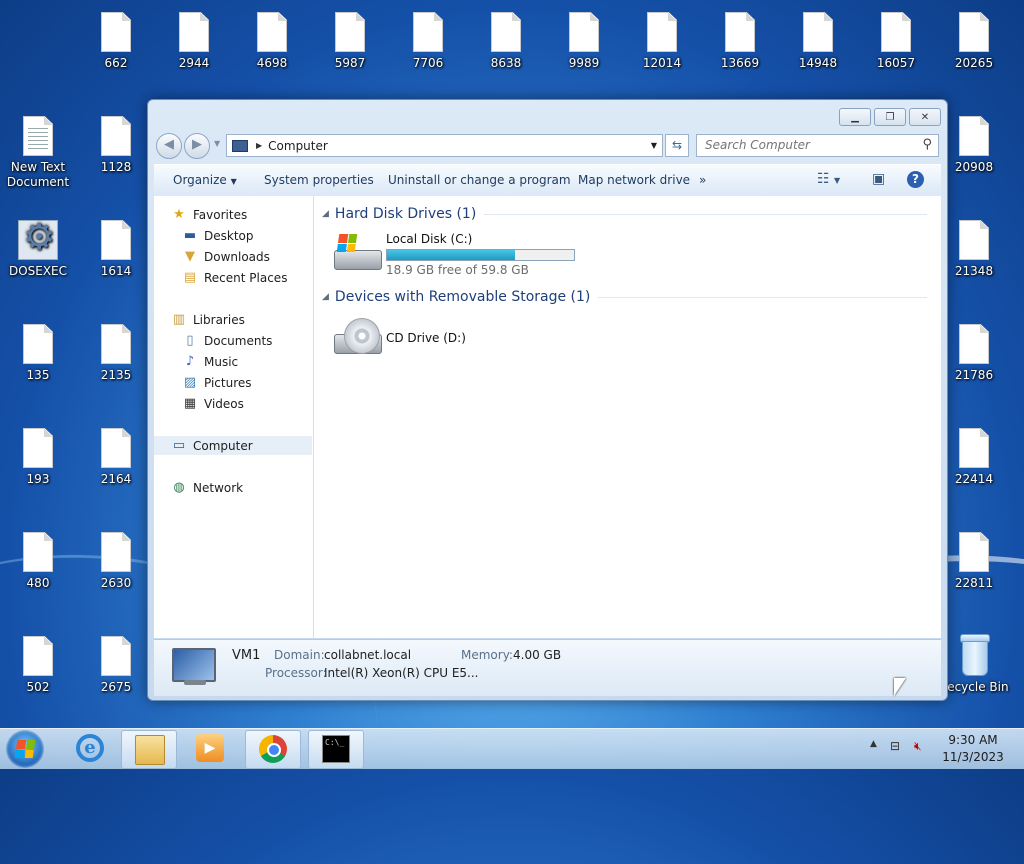  What do you see at coordinates (116, 561) in the screenshot?
I see `desktop-file-icon: 2630` at bounding box center [116, 561].